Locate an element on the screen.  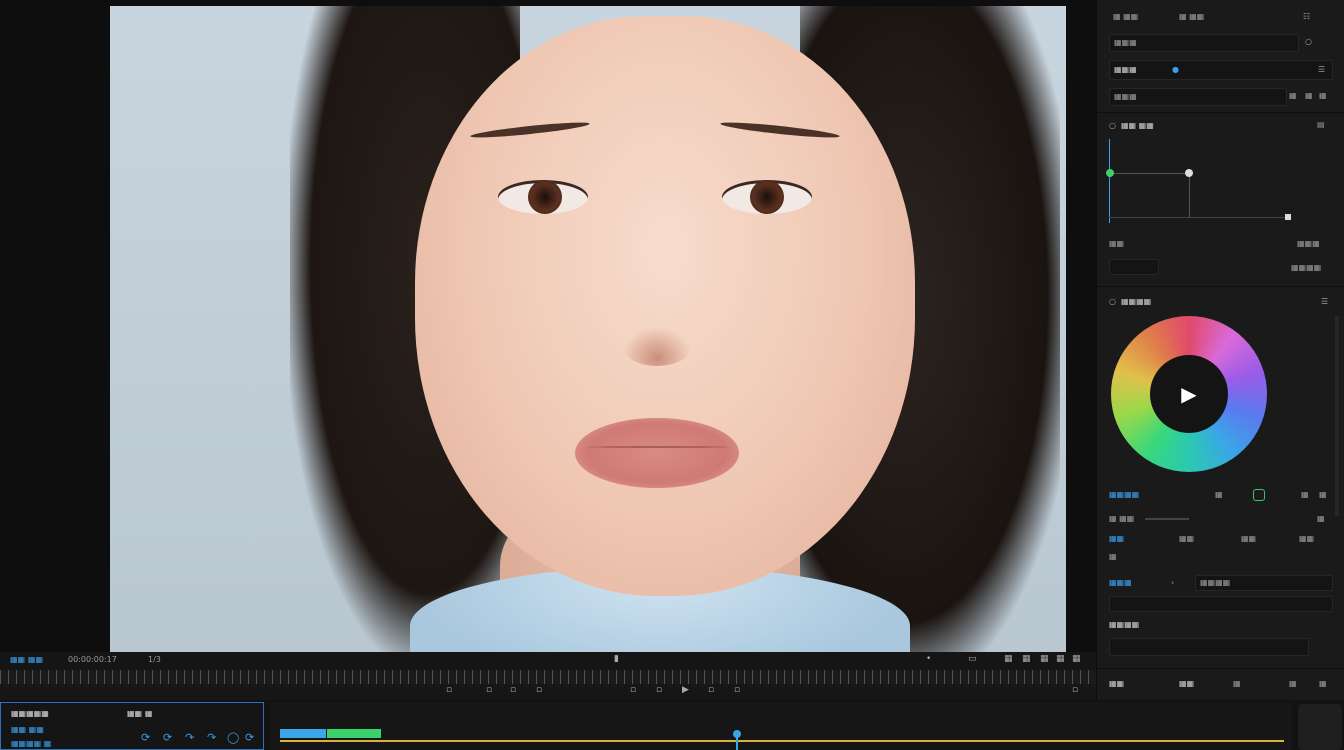
curve-line is located at coordinates (1149, 173).